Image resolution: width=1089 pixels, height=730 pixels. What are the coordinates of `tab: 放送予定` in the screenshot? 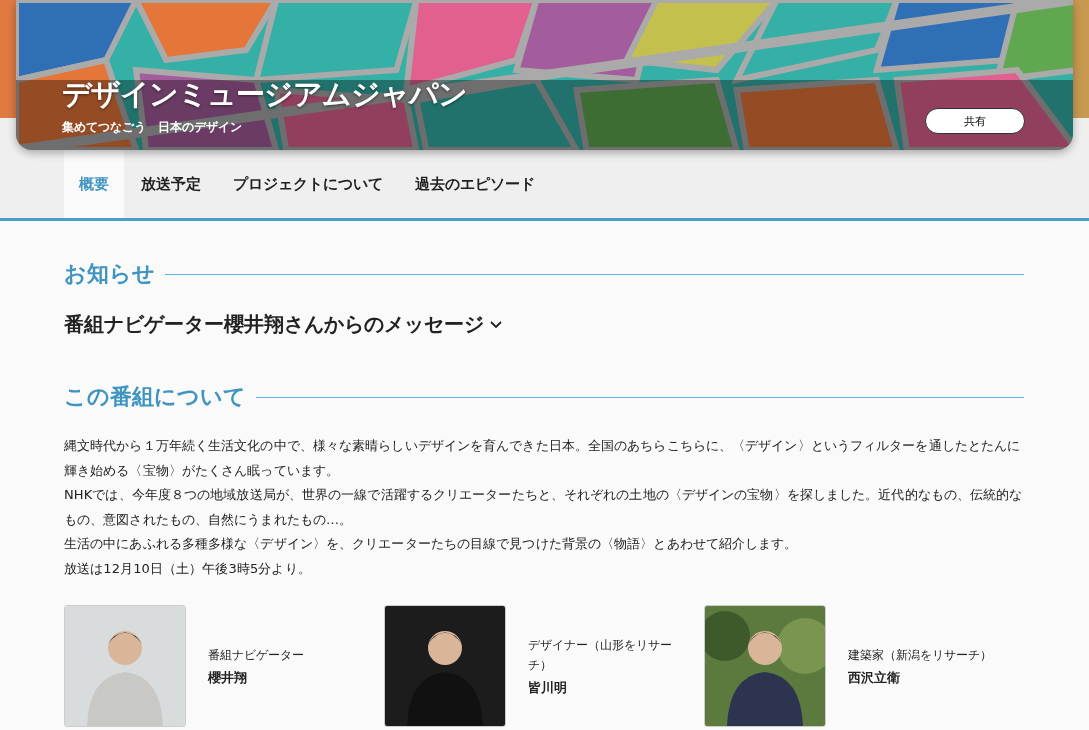 It's located at (171, 184).